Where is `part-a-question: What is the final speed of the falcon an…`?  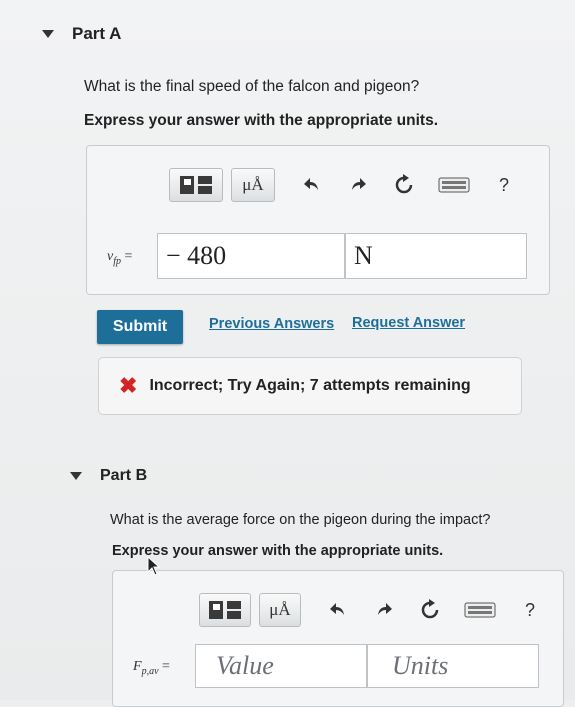
part-a-question: What is the final speed of the falcon an… is located at coordinates (252, 86).